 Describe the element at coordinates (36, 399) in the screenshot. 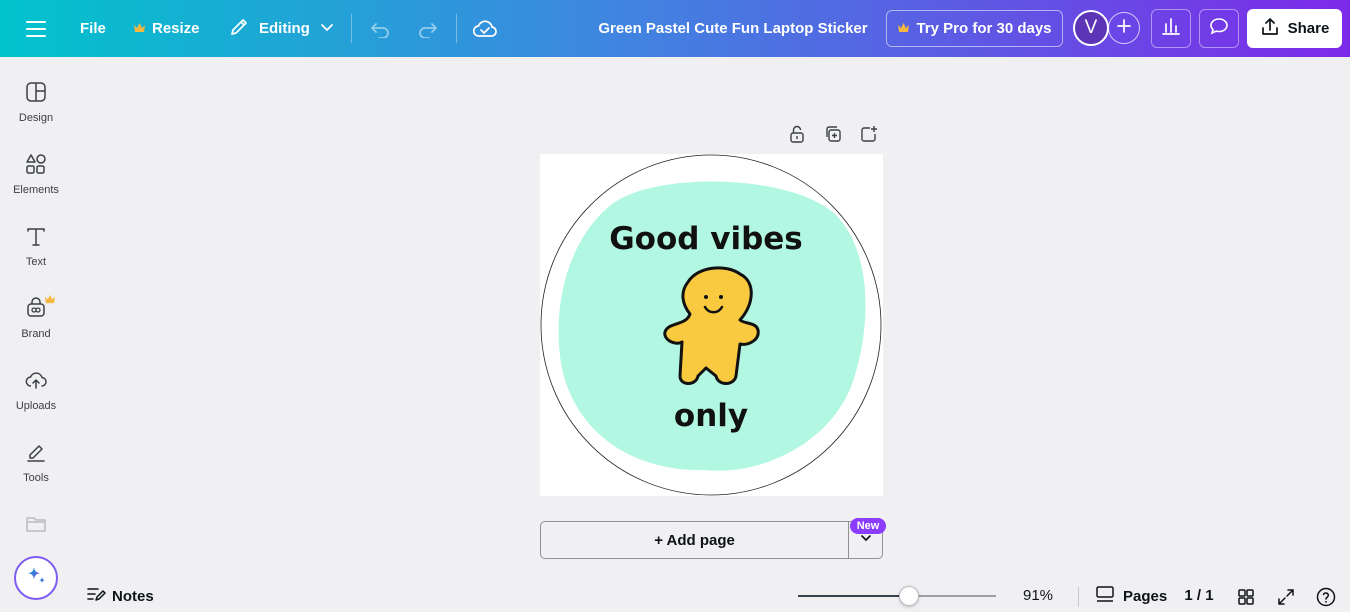

I see `sidebar-item-uploads: Uploads` at that location.